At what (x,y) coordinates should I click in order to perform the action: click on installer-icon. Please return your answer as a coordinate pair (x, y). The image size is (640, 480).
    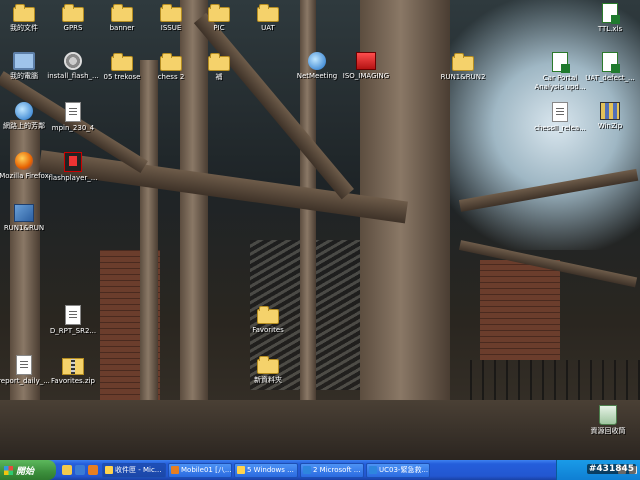
    Looking at the image, I should click on (73, 61).